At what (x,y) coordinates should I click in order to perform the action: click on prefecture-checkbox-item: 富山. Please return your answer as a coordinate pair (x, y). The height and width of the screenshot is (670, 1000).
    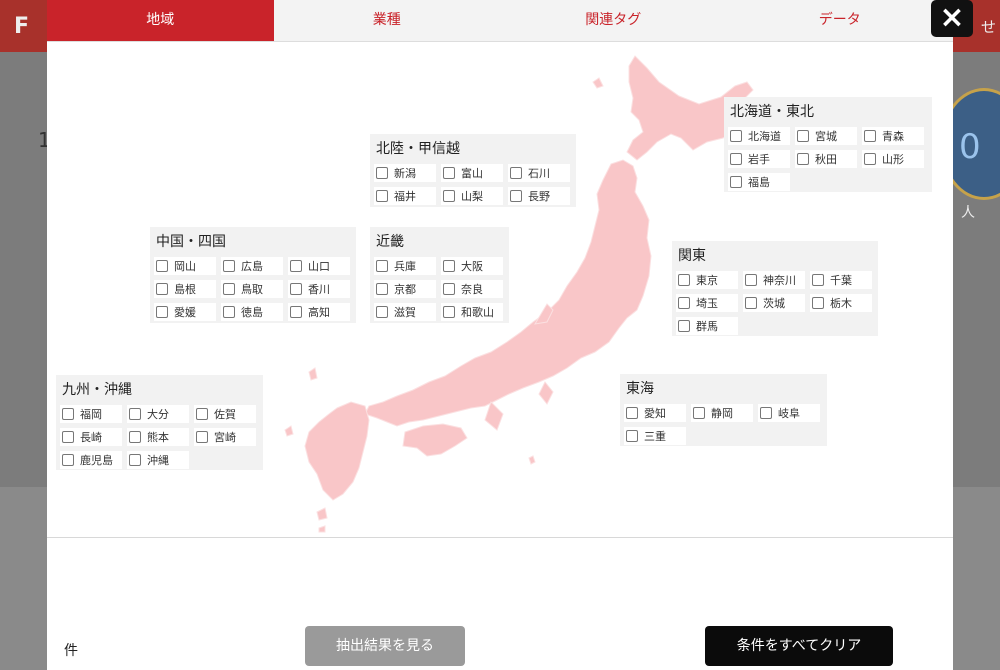
    Looking at the image, I should click on (472, 173).